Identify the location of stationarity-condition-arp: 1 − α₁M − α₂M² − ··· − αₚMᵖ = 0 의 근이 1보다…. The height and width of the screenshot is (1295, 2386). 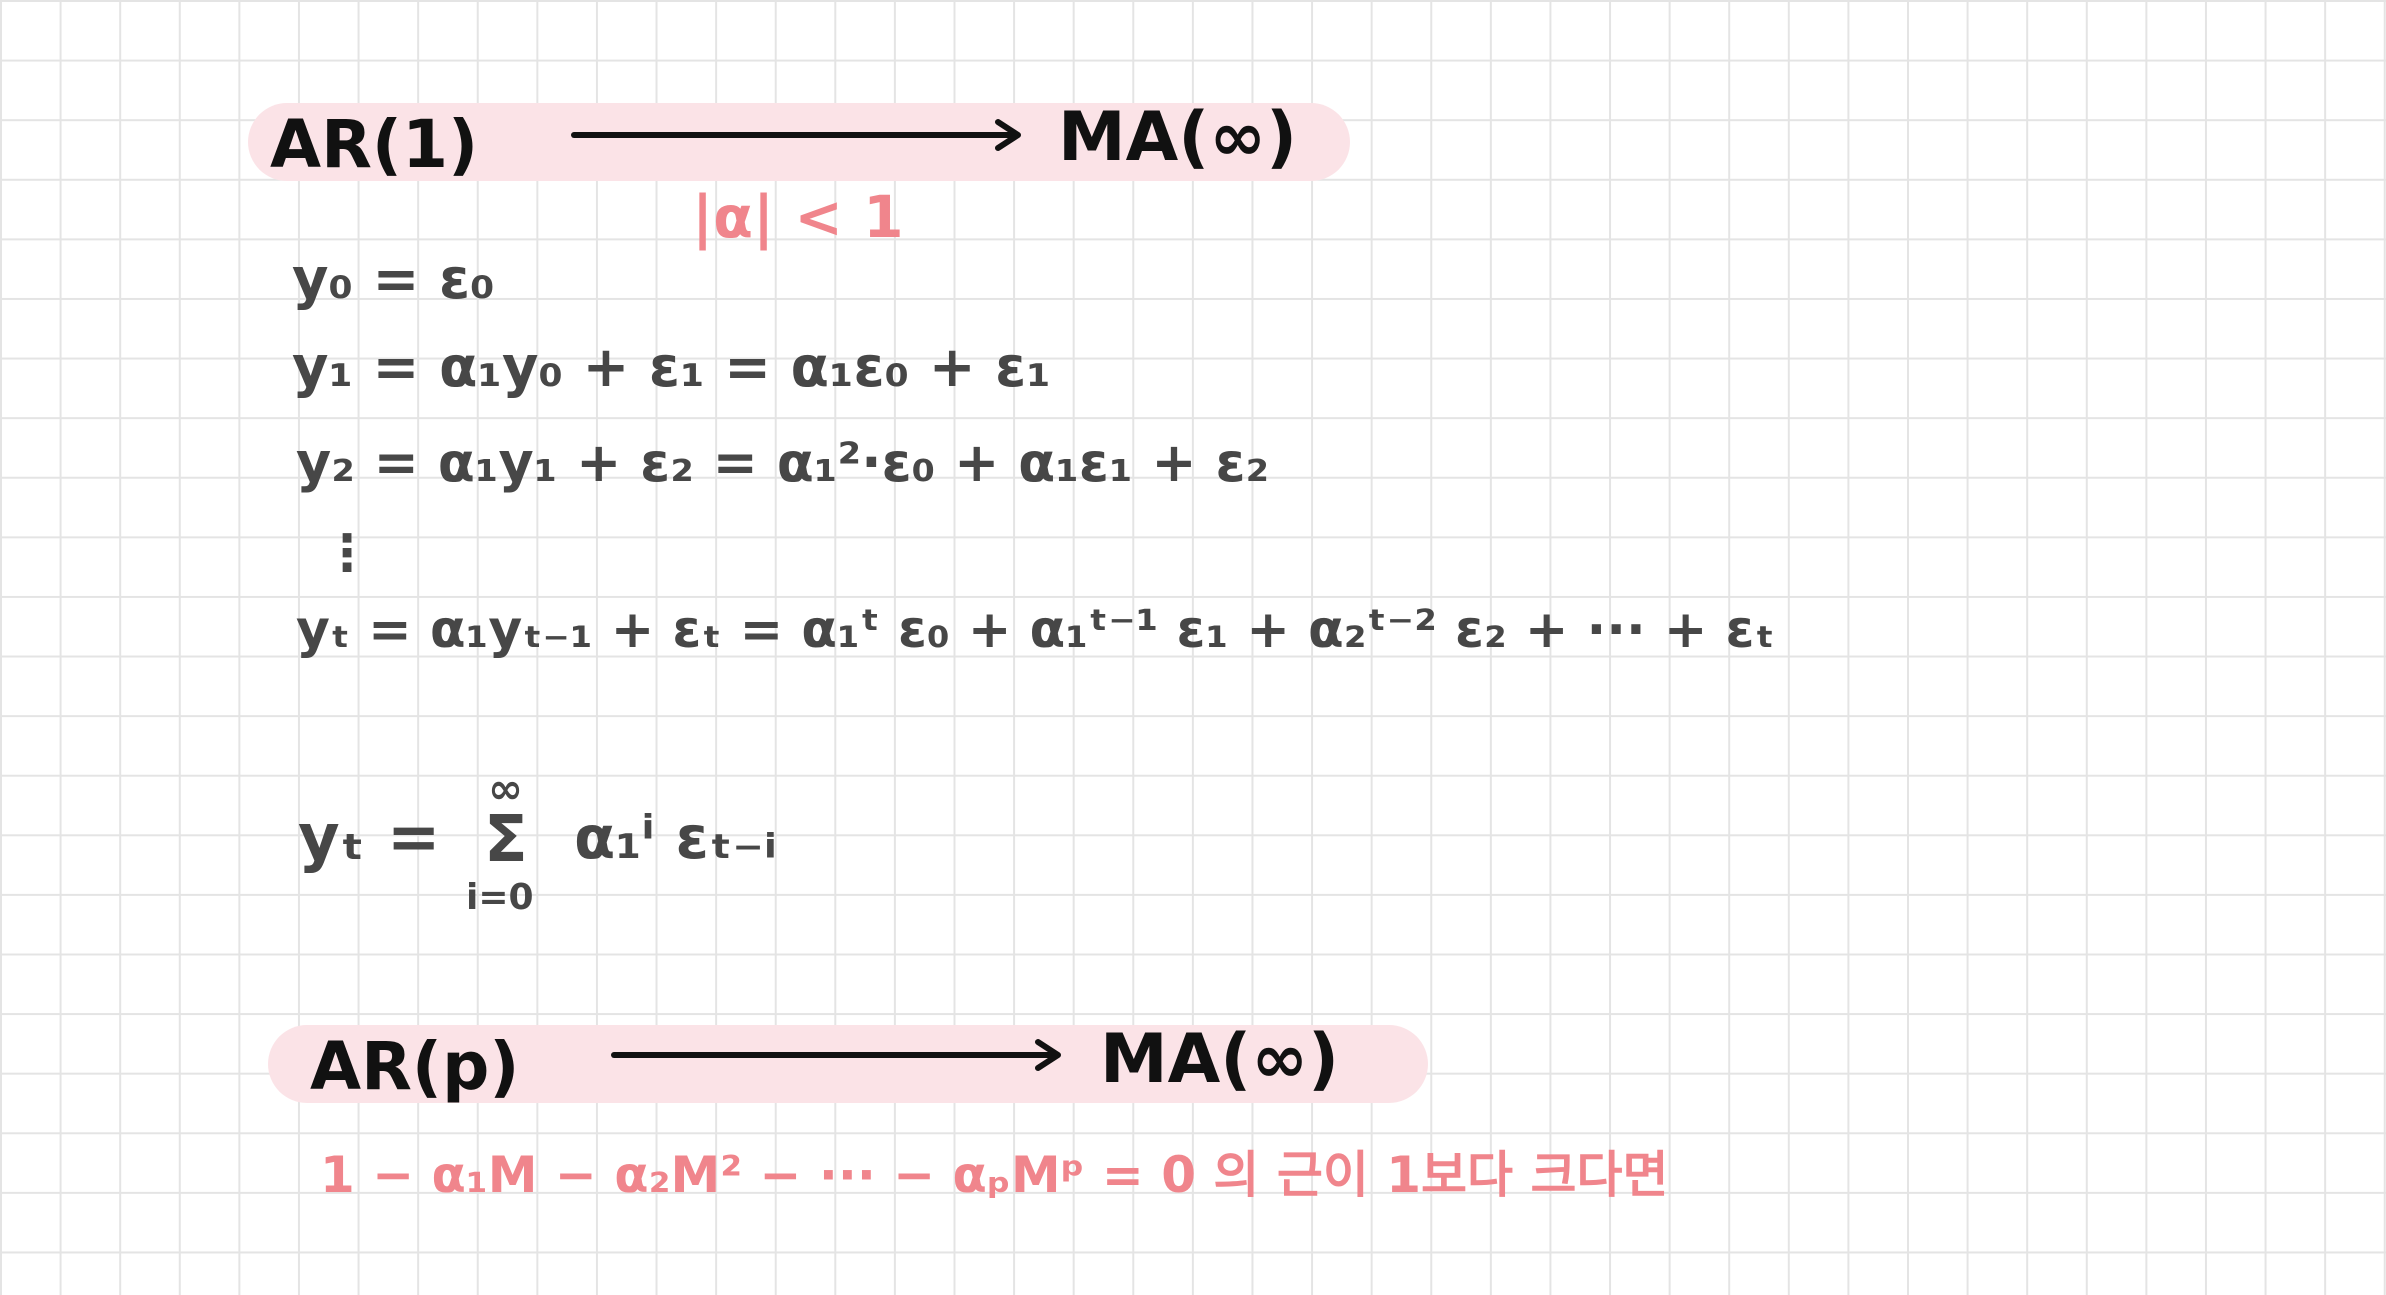
(994, 1175).